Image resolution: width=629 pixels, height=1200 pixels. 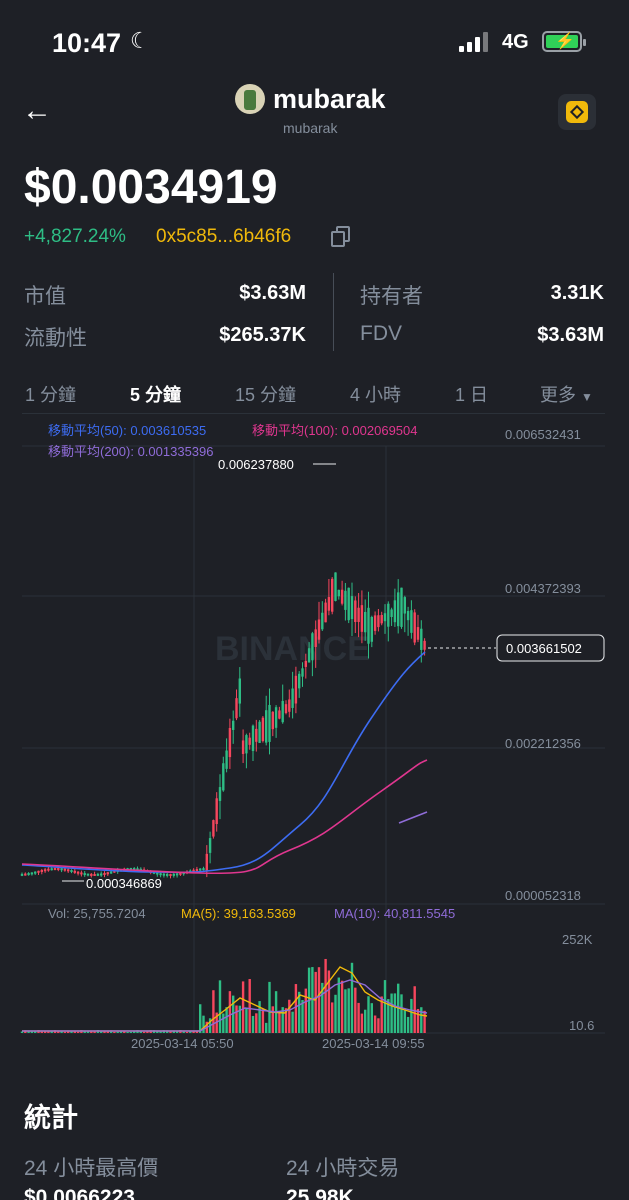 What do you see at coordinates (373, 1043) in the screenshot?
I see `x-tick-2: 2025-03-14 09:55` at bounding box center [373, 1043].